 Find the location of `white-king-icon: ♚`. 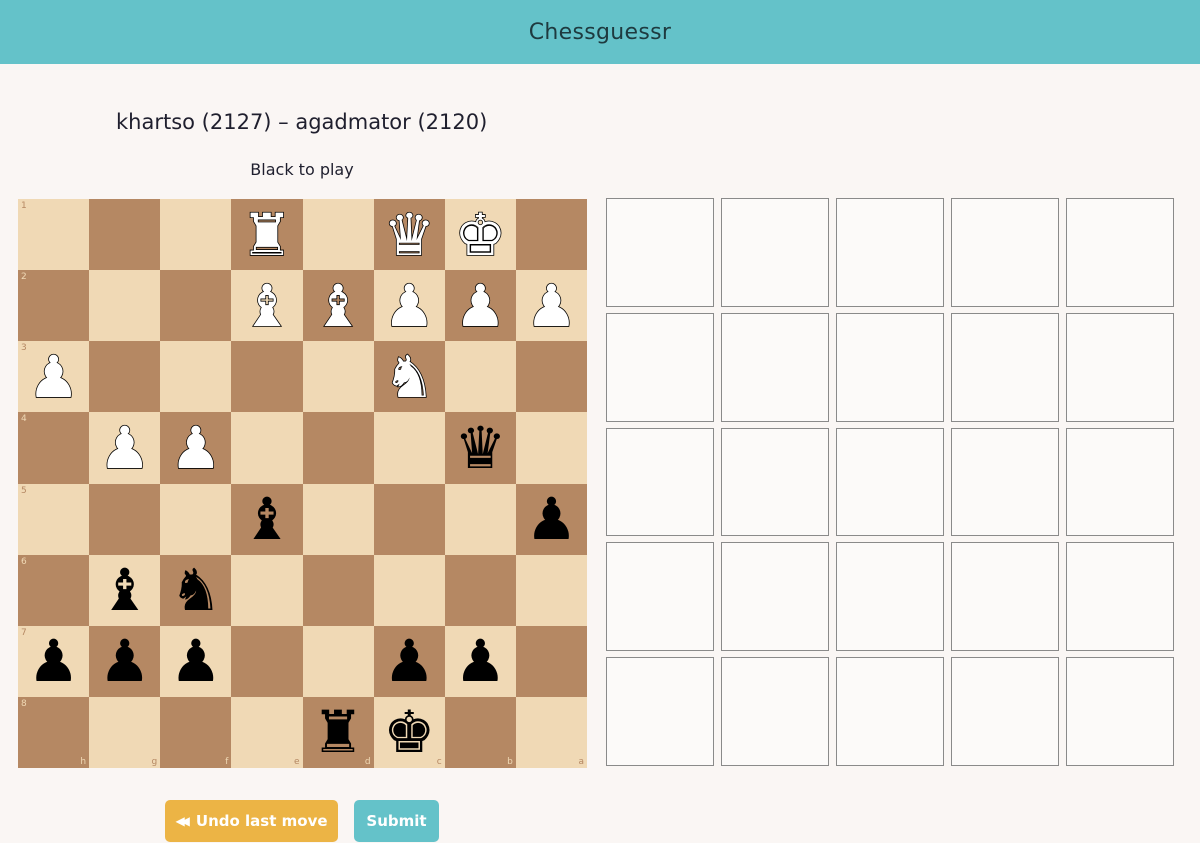

white-king-icon: ♚ is located at coordinates (481, 235).